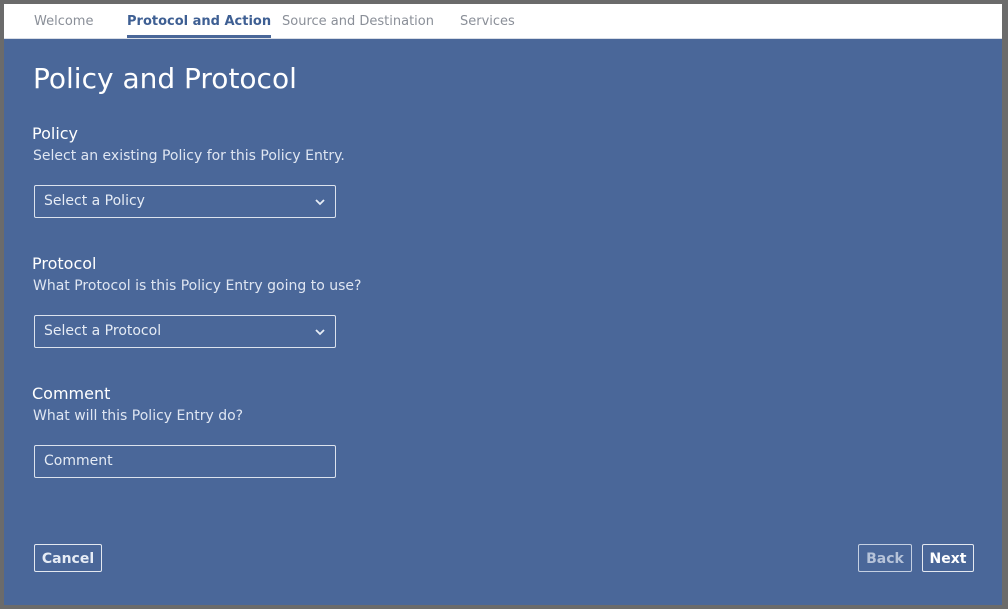 The width and height of the screenshot is (1008, 609). I want to click on protocol-label: Protocol, so click(64, 263).